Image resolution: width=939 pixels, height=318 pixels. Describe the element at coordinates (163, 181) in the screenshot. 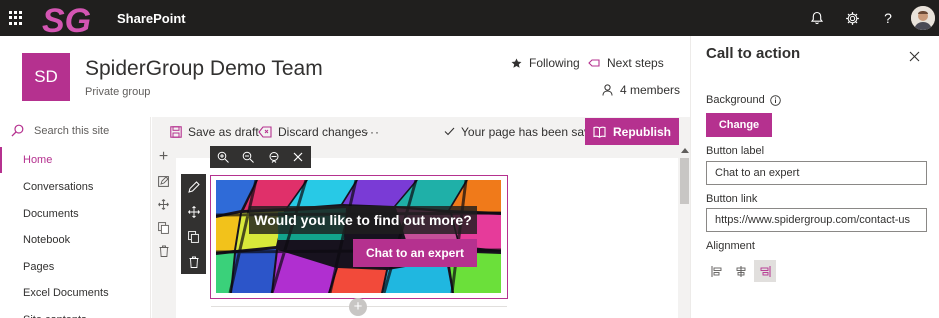

I see `edit-section-icon` at that location.